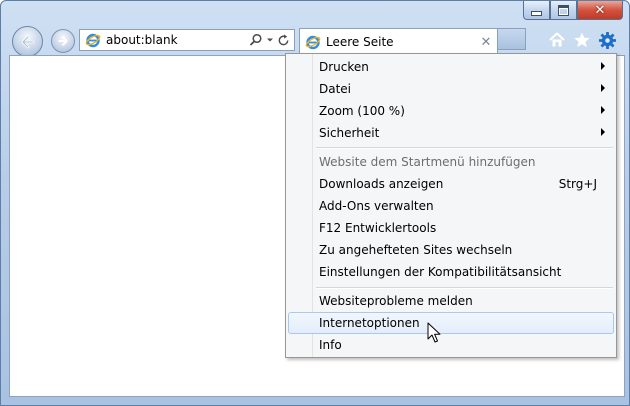 The height and width of the screenshot is (406, 630). Describe the element at coordinates (369, 323) in the screenshot. I see `menu-item-label: Internetoptionen` at that location.